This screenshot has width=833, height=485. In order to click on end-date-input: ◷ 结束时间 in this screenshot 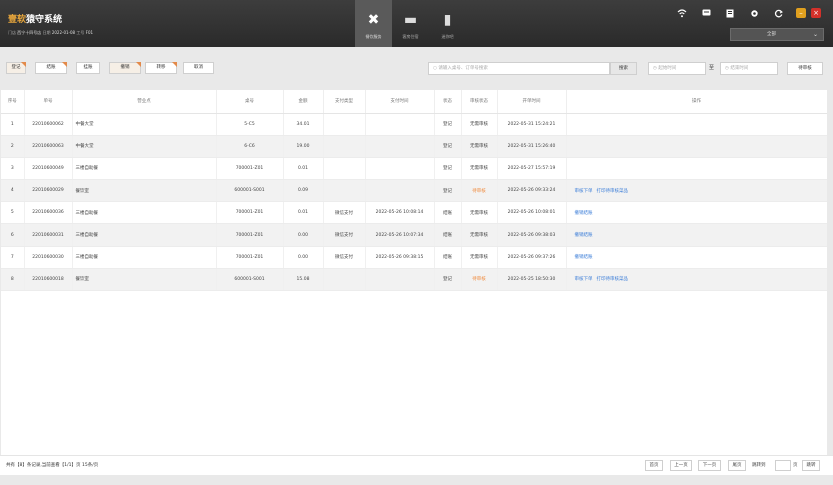, I will do `click(749, 68)`.